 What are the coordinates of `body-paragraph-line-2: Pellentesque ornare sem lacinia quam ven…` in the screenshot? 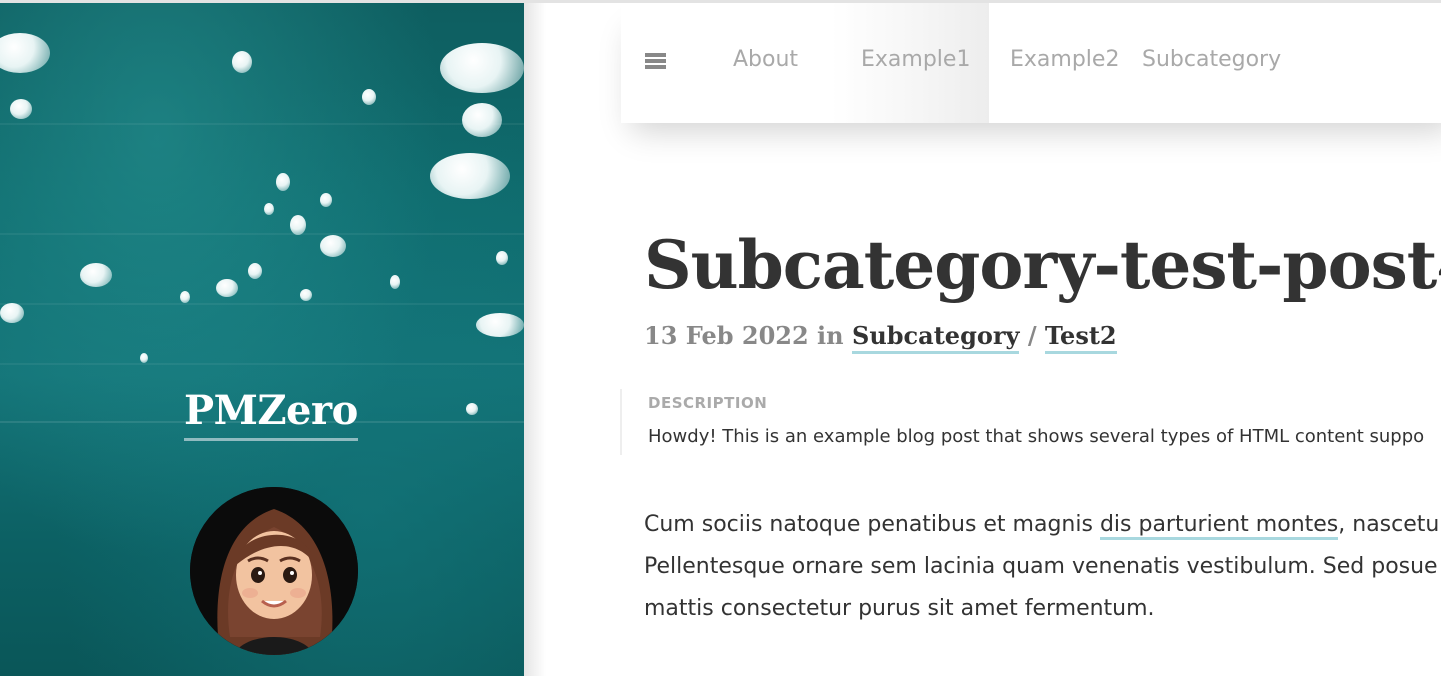 It's located at (1041, 566).